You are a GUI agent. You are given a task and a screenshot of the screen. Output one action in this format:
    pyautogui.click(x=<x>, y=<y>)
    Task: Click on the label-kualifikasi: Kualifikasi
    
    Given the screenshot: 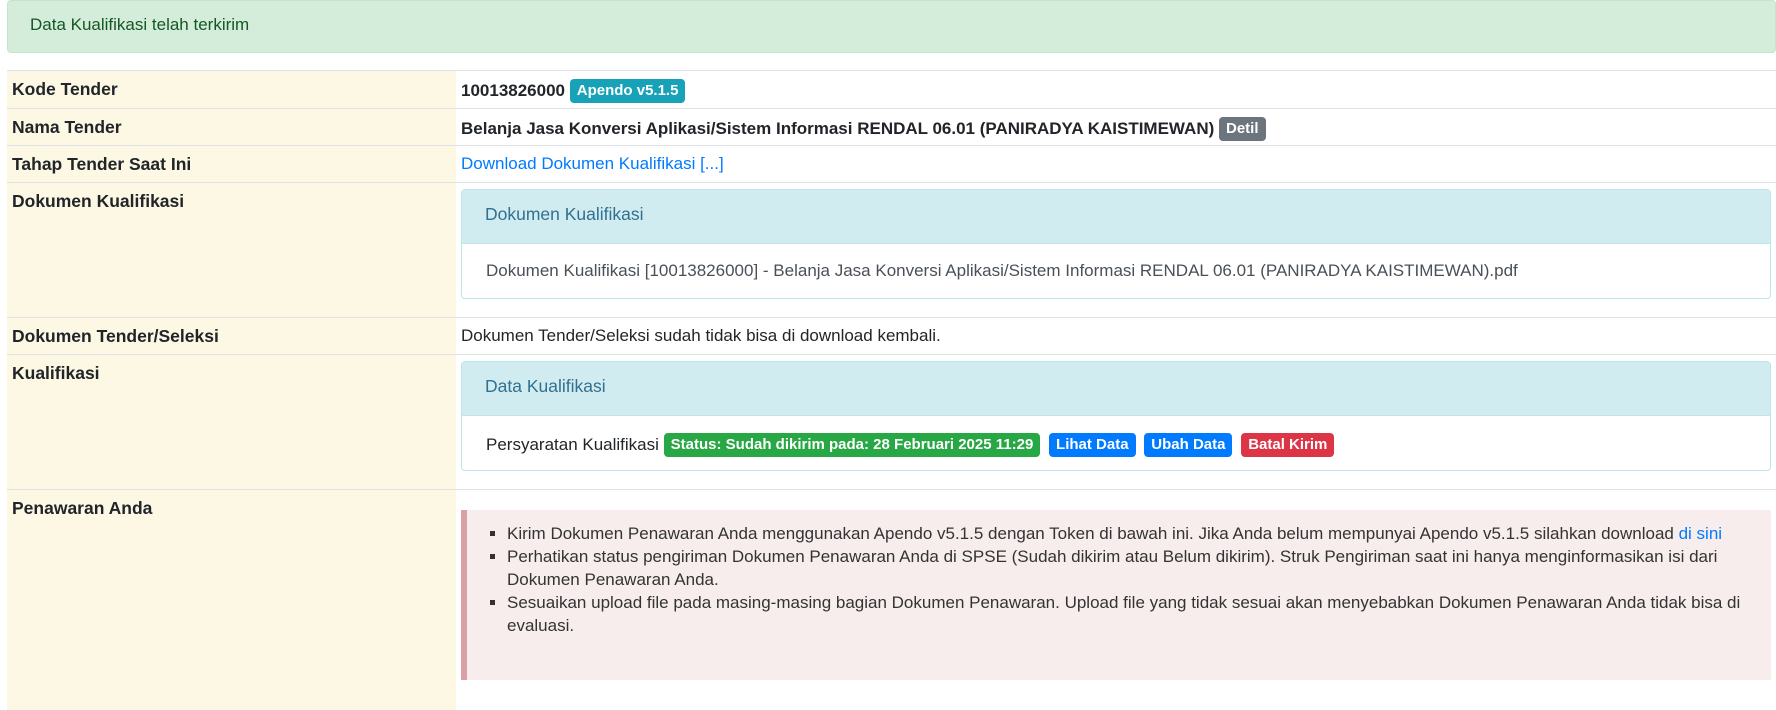 What is the action you would take?
    pyautogui.click(x=231, y=422)
    